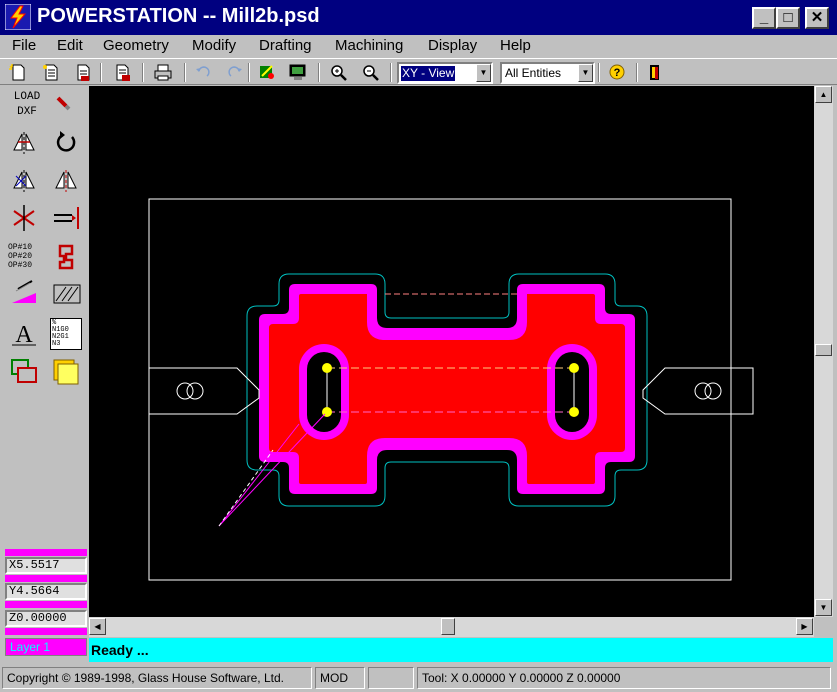 This screenshot has height=692, width=837. Describe the element at coordinates (67, 181) in the screenshot. I see `mirror-y-icon` at that location.